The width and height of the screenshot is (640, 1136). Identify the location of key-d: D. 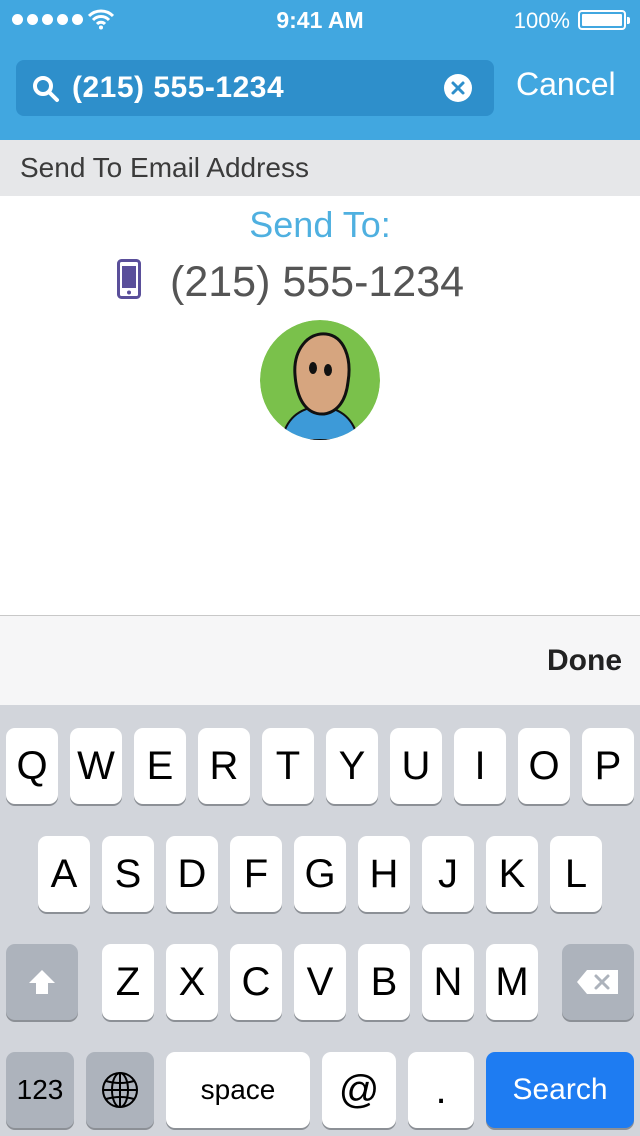
(192, 874).